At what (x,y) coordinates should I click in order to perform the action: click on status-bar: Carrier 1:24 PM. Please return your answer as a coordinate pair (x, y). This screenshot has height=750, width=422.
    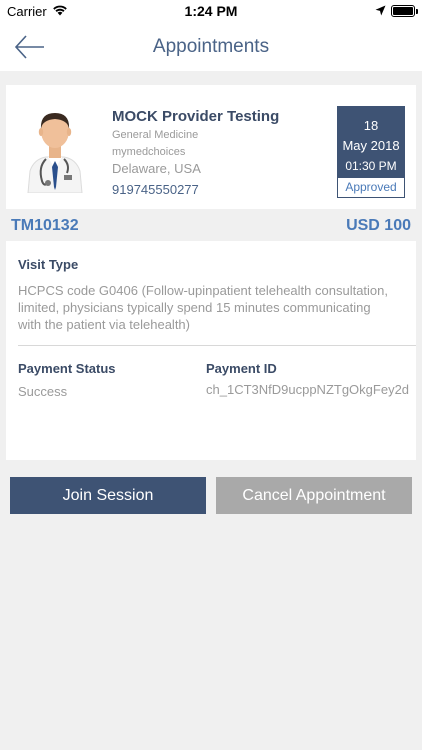
    Looking at the image, I should click on (211, 12).